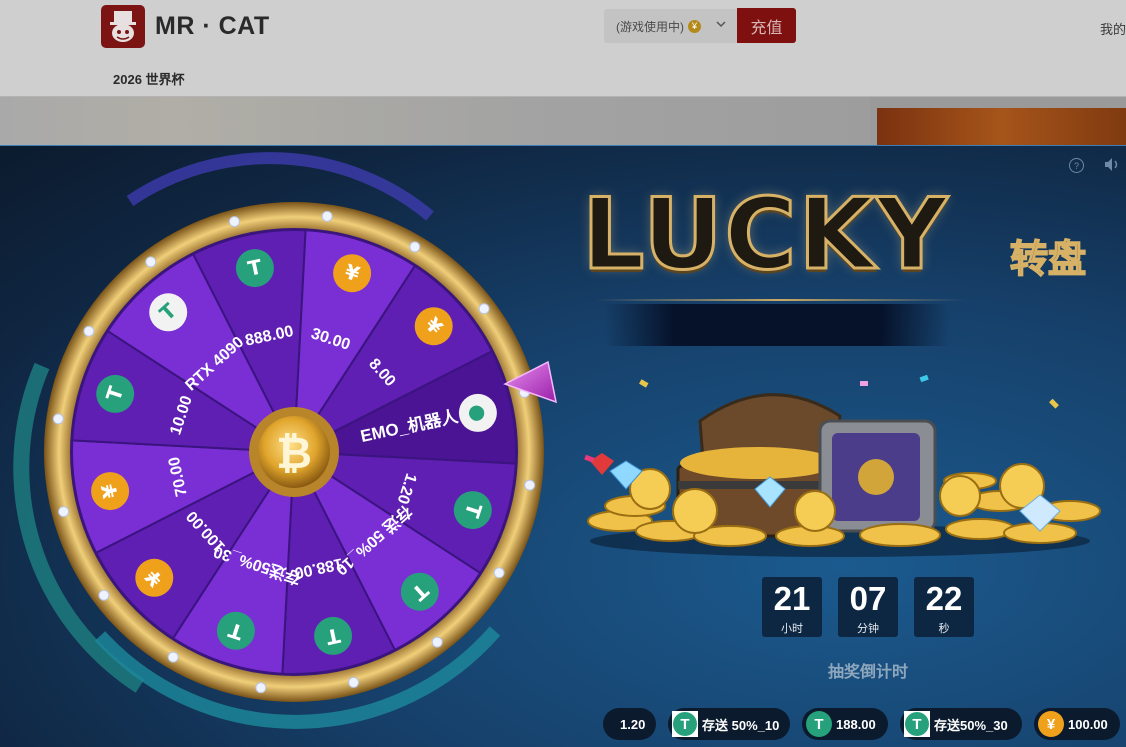 The height and width of the screenshot is (747, 1126). I want to click on ticker-item-label: 188.00, so click(856, 724).